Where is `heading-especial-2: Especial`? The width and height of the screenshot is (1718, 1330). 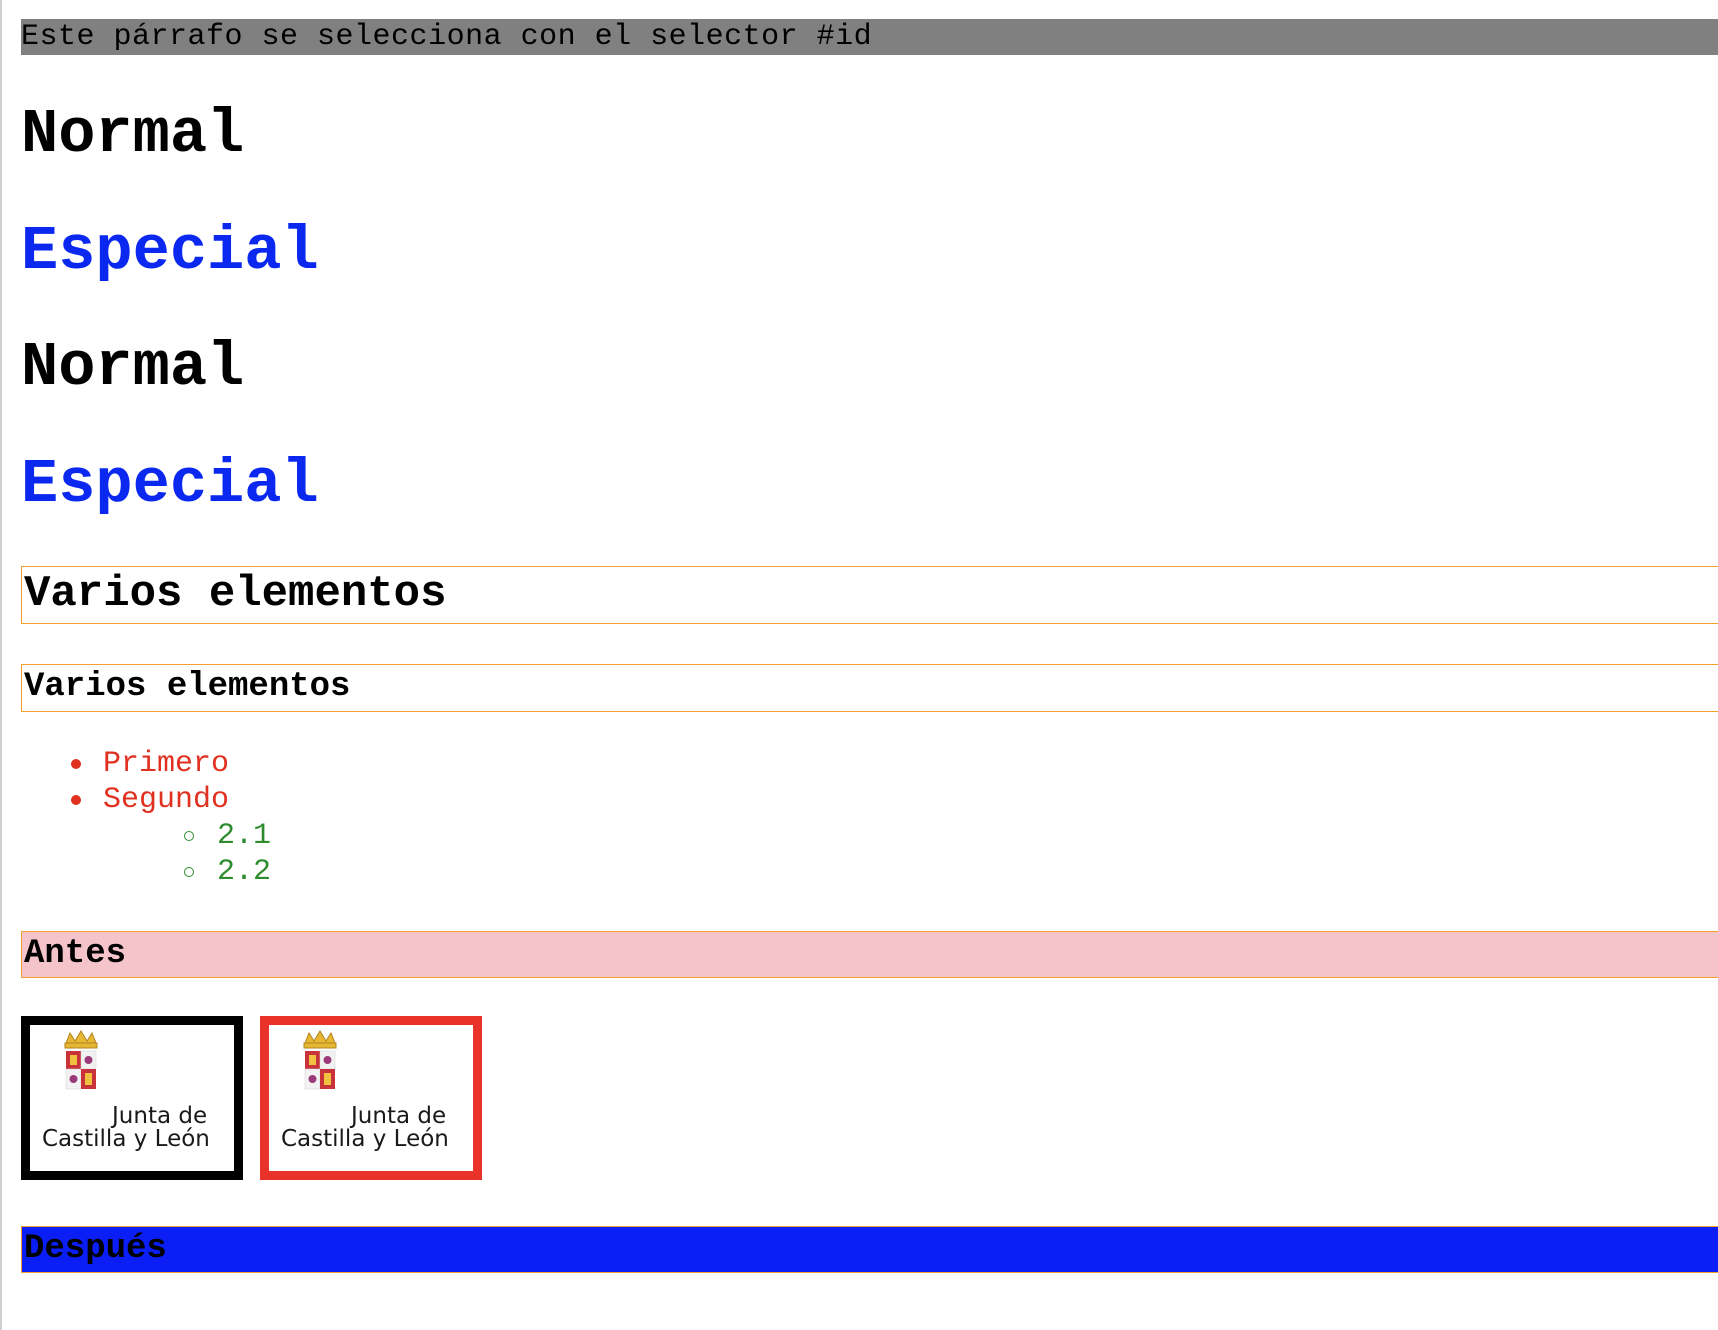 heading-especial-2: Especial is located at coordinates (170, 484).